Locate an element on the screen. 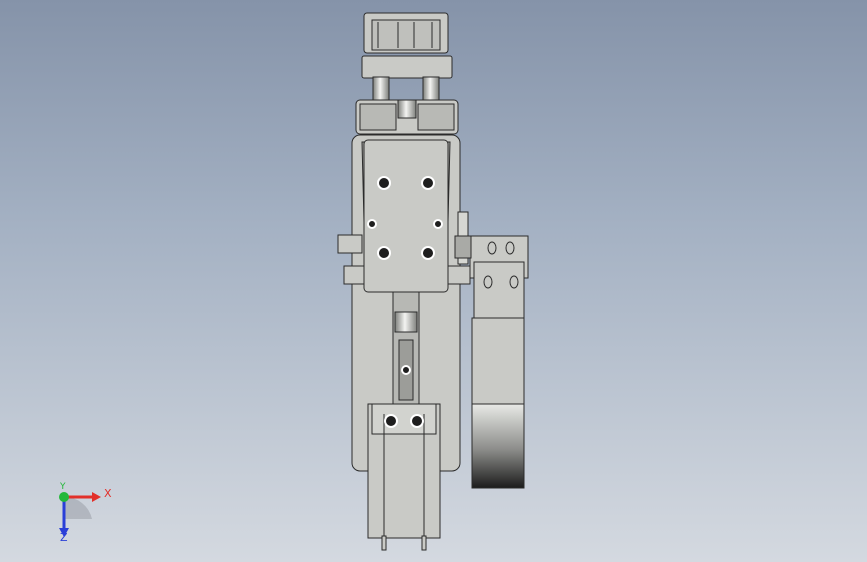 This screenshot has height=562, width=867. clamp-block-left-lower is located at coordinates (354, 275).